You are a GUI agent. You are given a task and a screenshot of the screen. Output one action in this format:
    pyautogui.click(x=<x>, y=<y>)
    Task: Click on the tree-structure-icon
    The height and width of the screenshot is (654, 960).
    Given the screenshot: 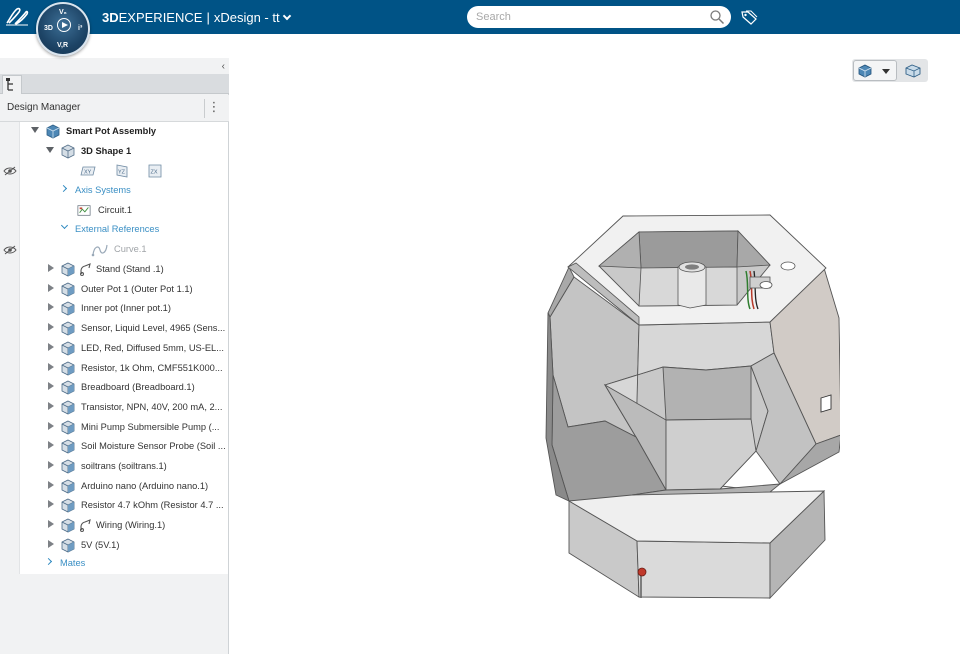 What is the action you would take?
    pyautogui.click(x=9, y=84)
    